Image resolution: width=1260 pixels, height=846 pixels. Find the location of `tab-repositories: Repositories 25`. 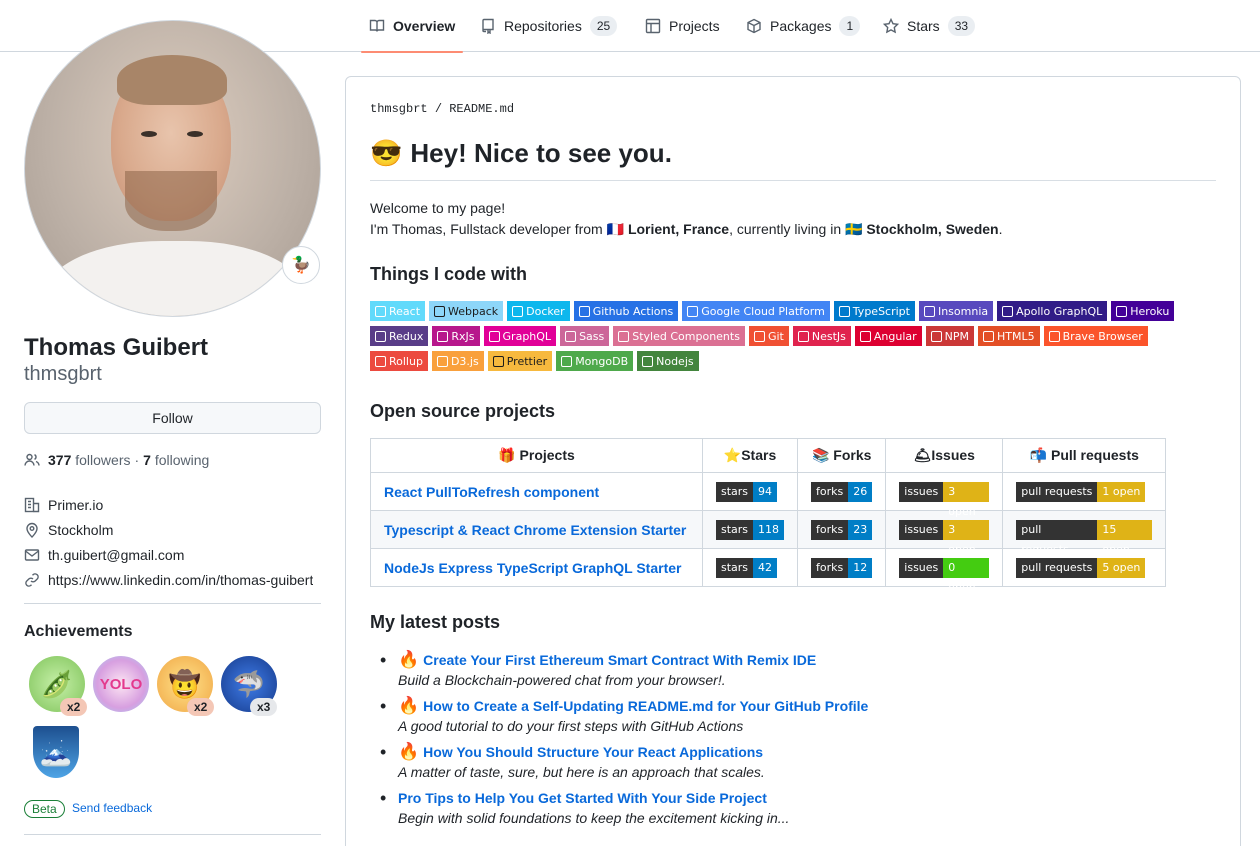

tab-repositories: Repositories 25 is located at coordinates (549, 26).